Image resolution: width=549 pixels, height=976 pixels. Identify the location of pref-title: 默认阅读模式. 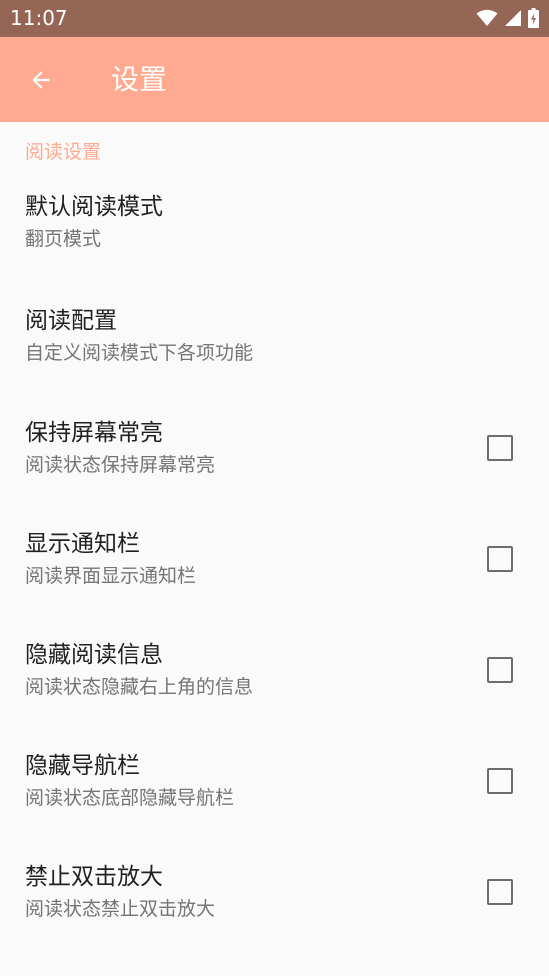
(94, 207).